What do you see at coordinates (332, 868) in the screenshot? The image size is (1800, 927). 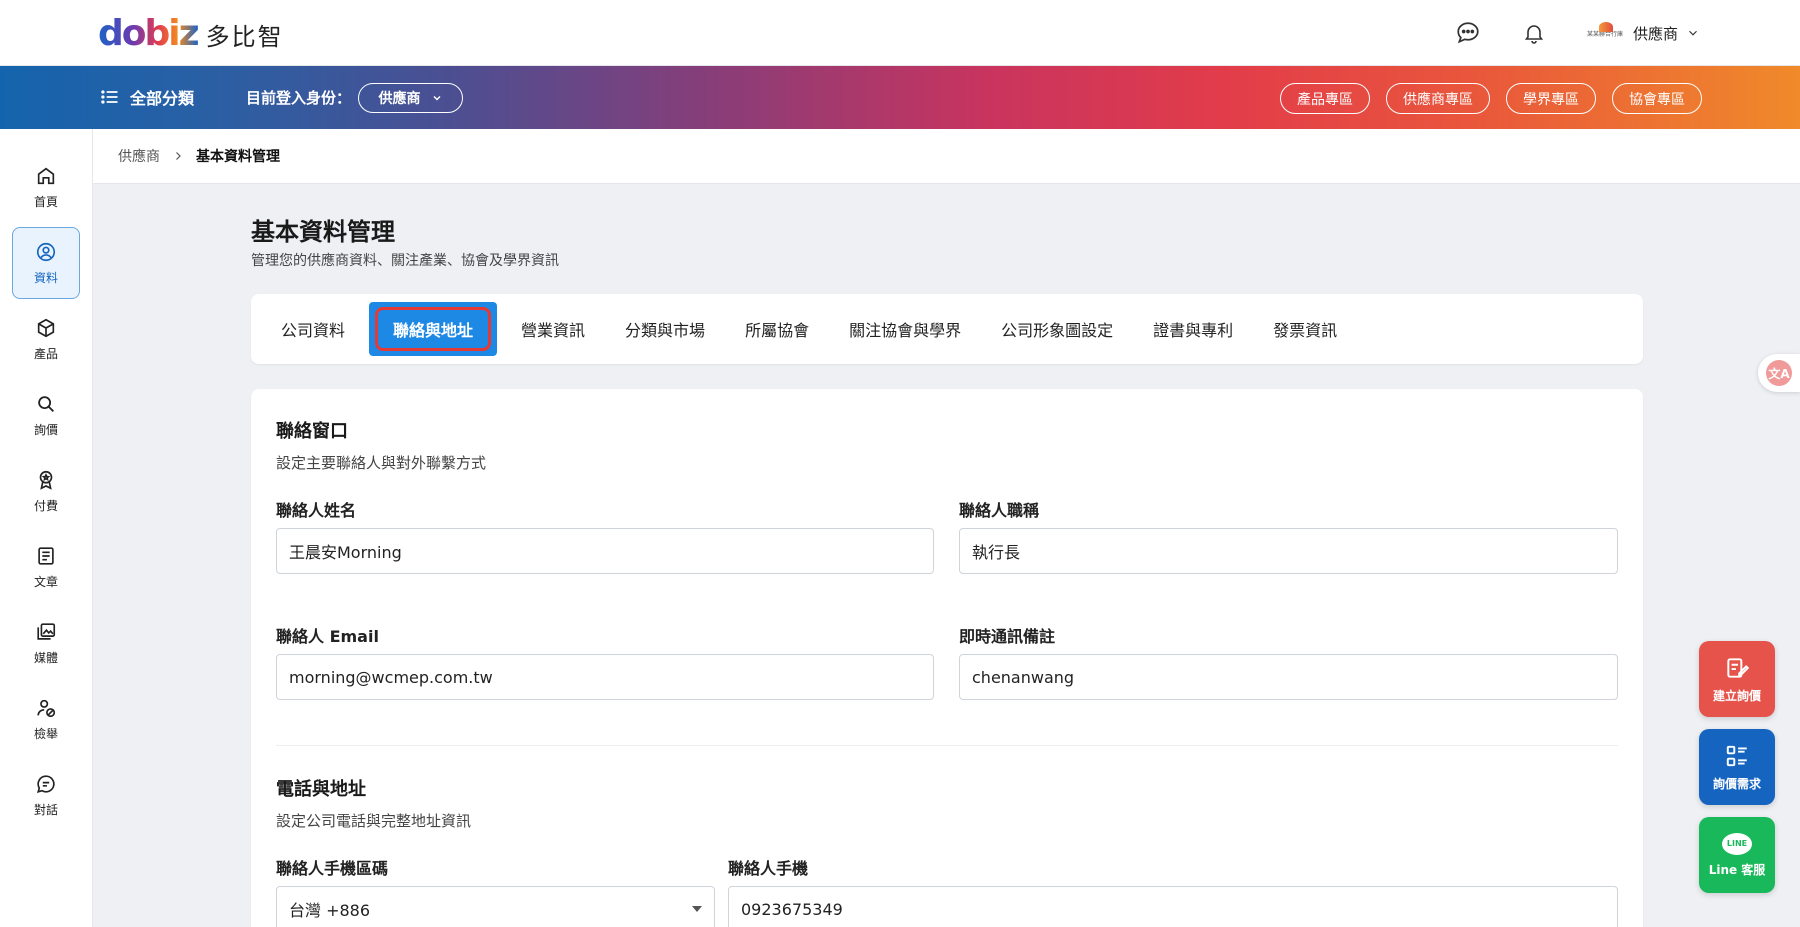 I see `mobile-code-label: 聯絡人手機區碼` at bounding box center [332, 868].